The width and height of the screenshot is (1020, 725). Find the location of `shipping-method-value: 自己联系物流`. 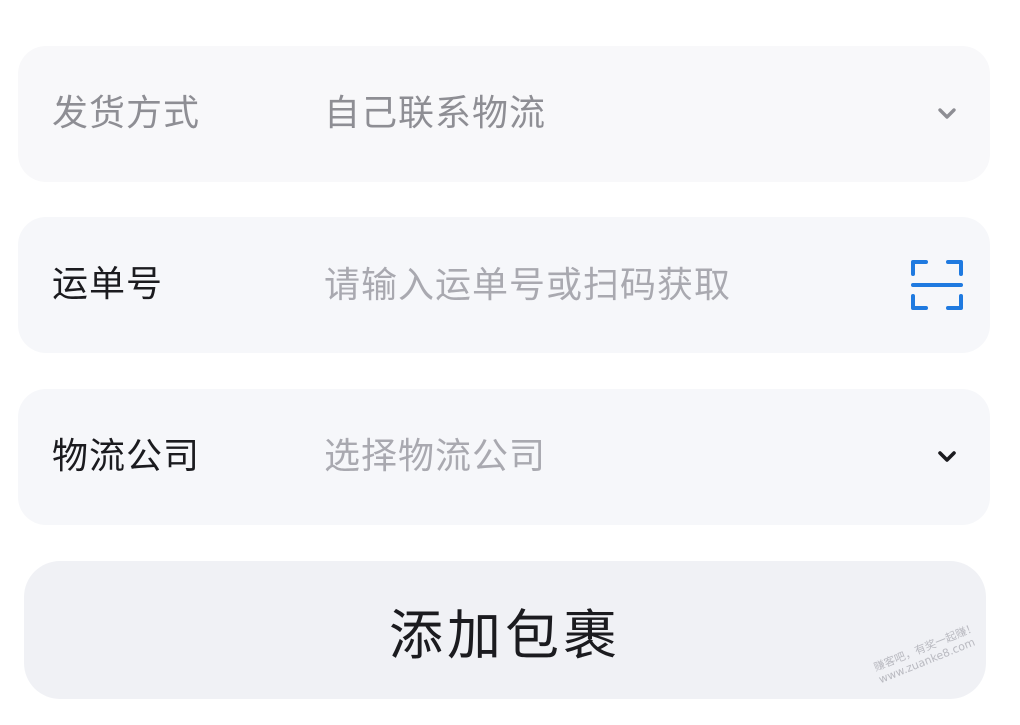

shipping-method-value: 自己联系物流 is located at coordinates (435, 113).